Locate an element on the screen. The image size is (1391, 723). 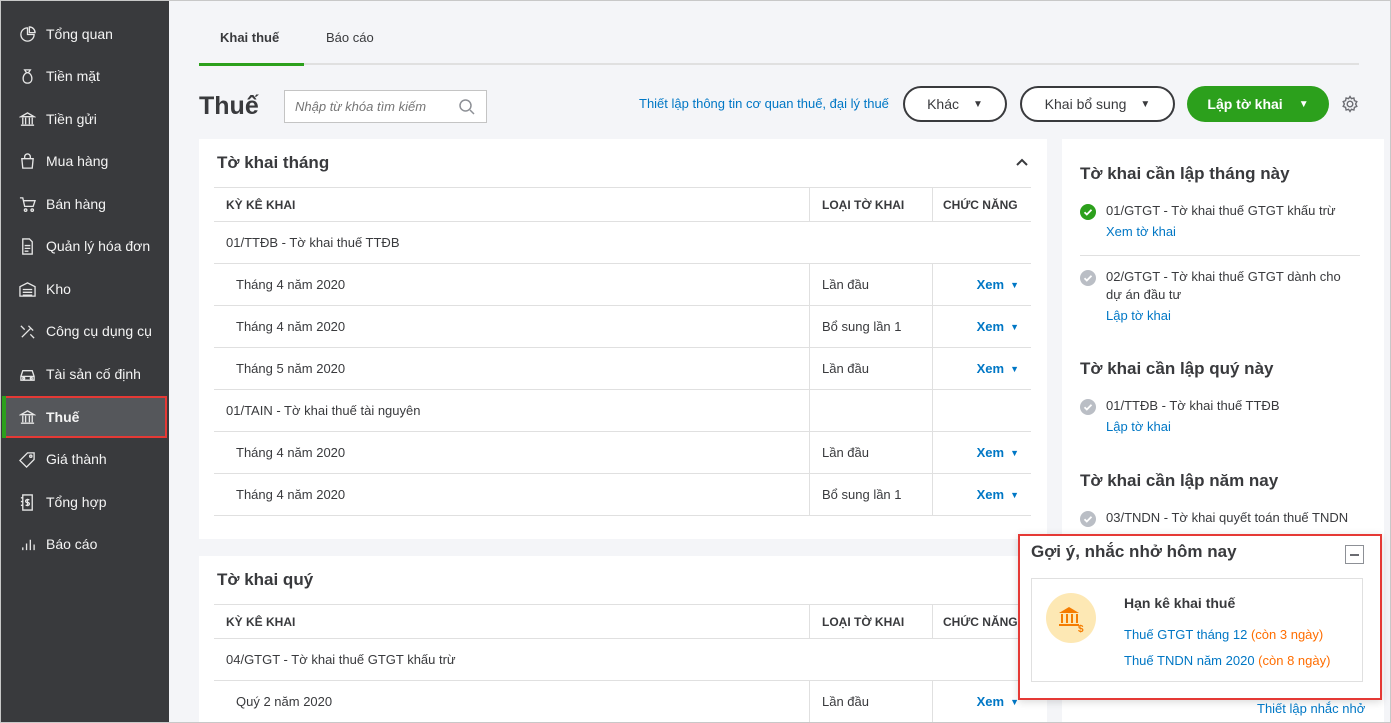
year-section-title: Tờ khai cần lập năm nay is located at coordinates (1179, 480).